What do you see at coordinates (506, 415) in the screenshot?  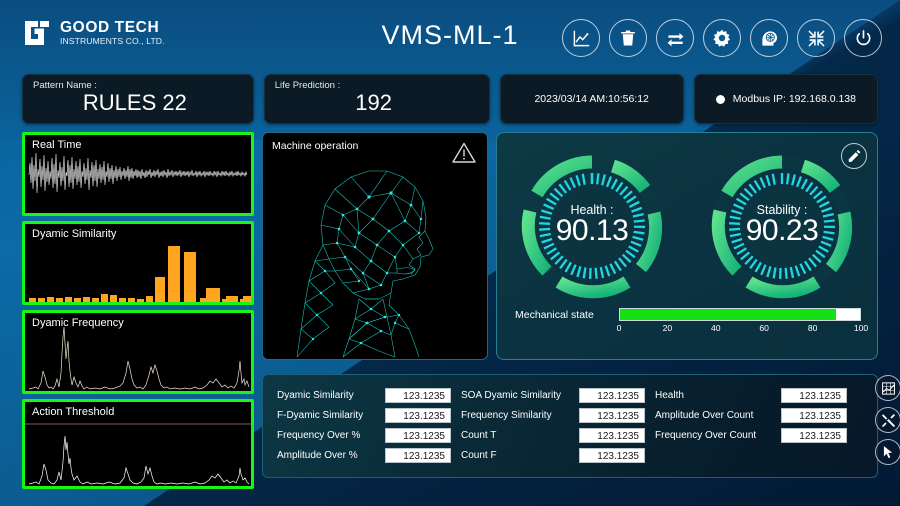 I see `data-row-label: Frequency Similarity` at bounding box center [506, 415].